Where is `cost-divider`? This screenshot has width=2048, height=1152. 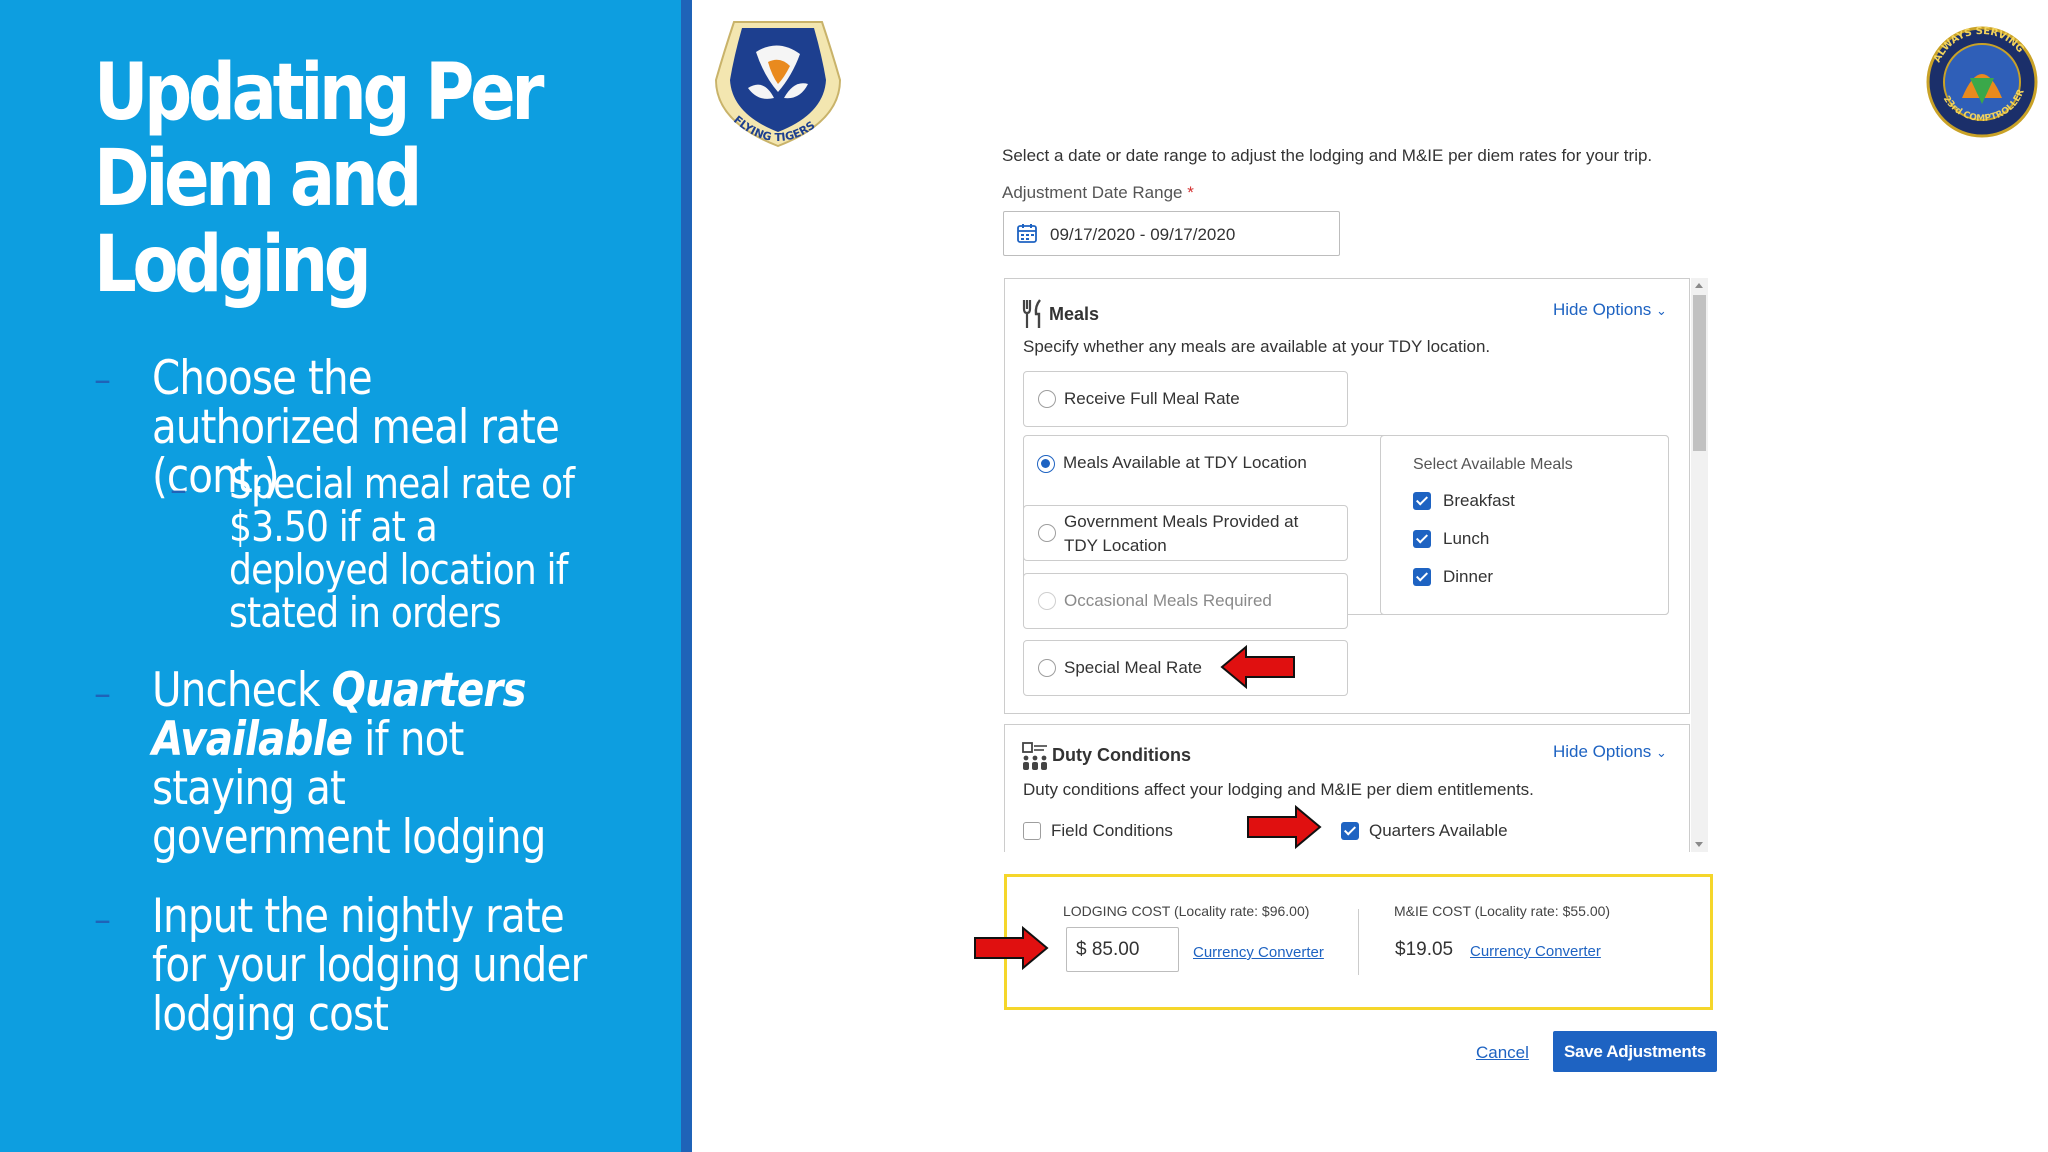
cost-divider is located at coordinates (1358, 942).